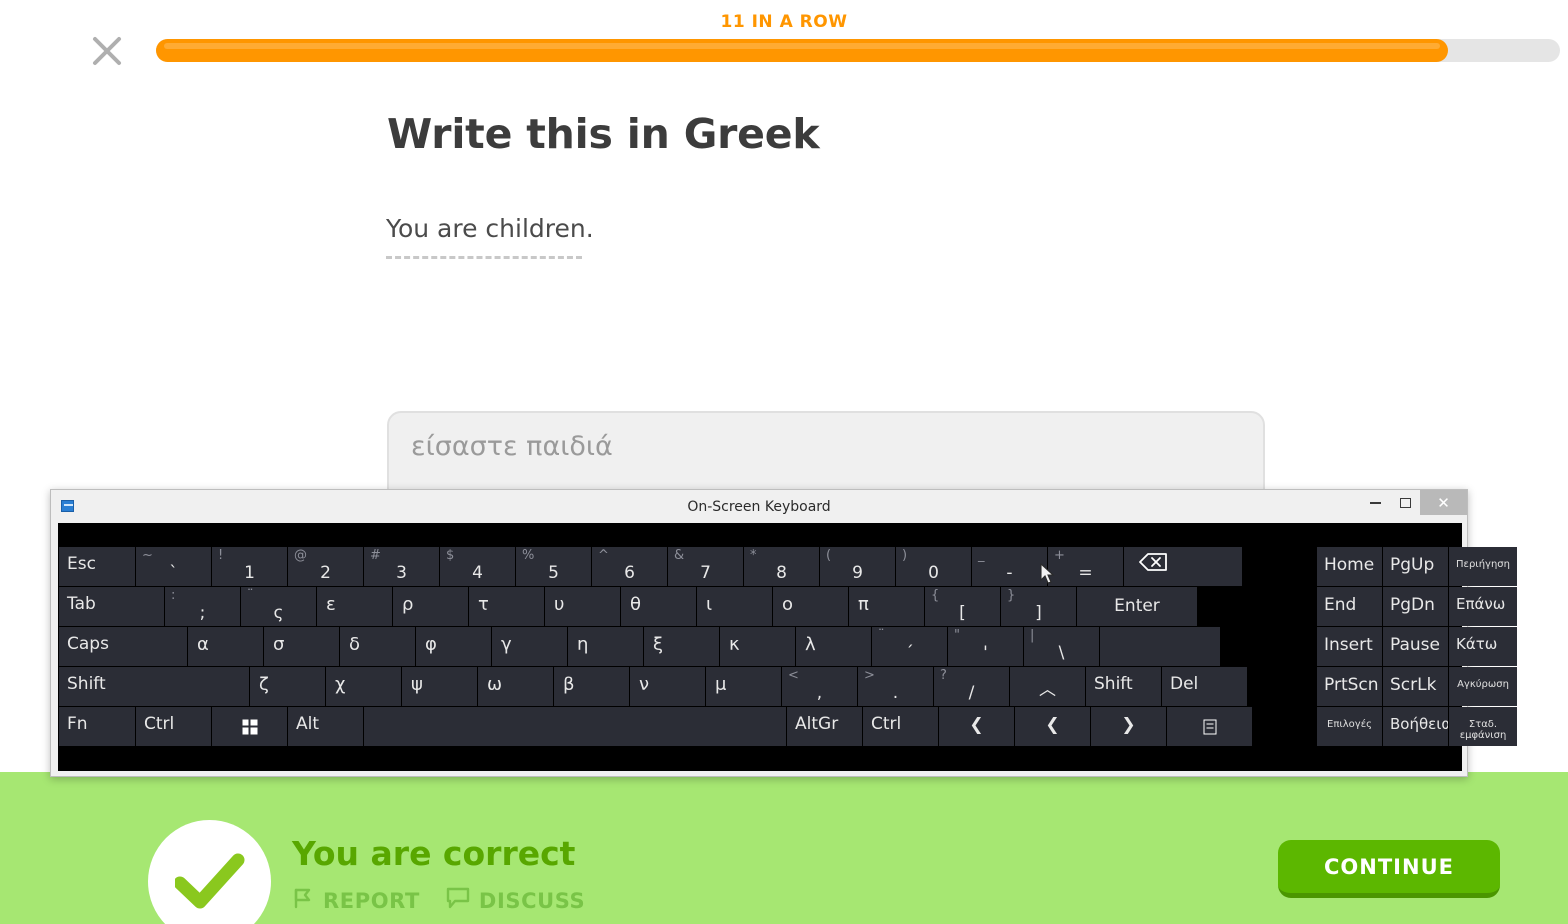 The width and height of the screenshot is (1568, 924). What do you see at coordinates (1209, 726) in the screenshot?
I see `key-menu` at bounding box center [1209, 726].